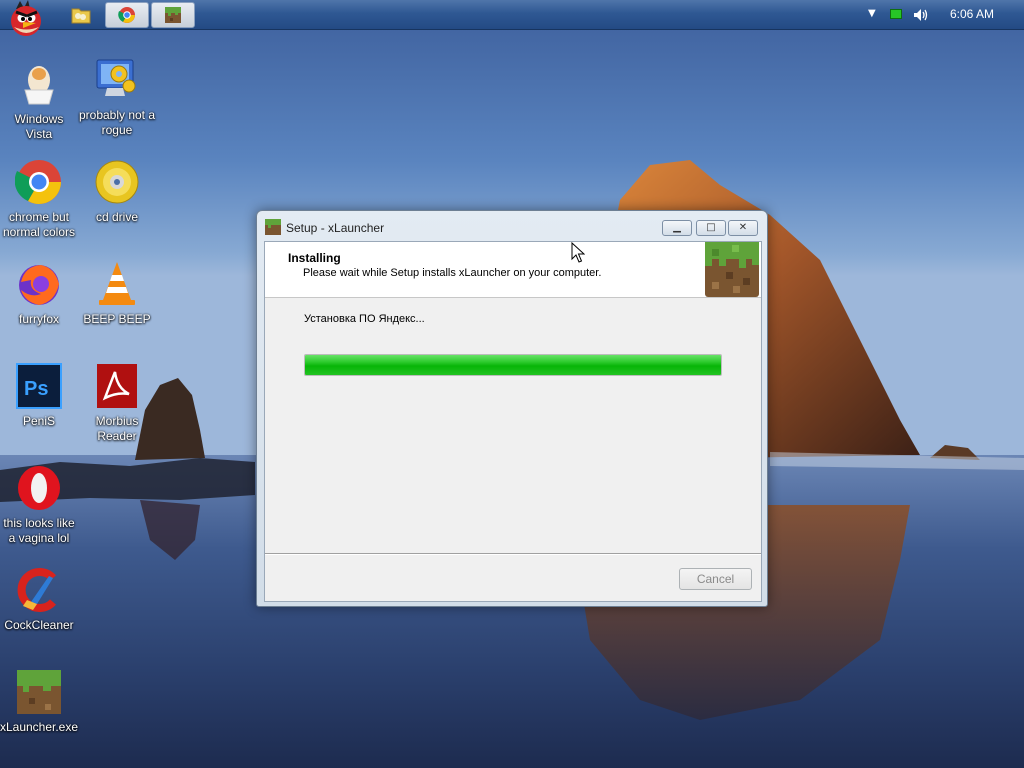 The width and height of the screenshot is (1024, 768). I want to click on desktop-icon-morbius-reader: Morbius Reader, so click(117, 403).